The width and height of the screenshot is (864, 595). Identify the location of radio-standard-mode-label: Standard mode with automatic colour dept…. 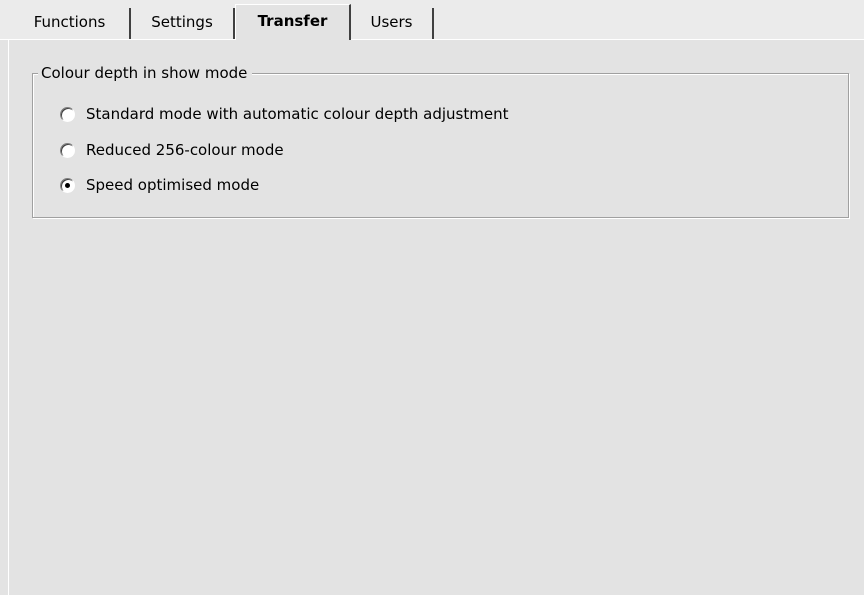
(297, 114).